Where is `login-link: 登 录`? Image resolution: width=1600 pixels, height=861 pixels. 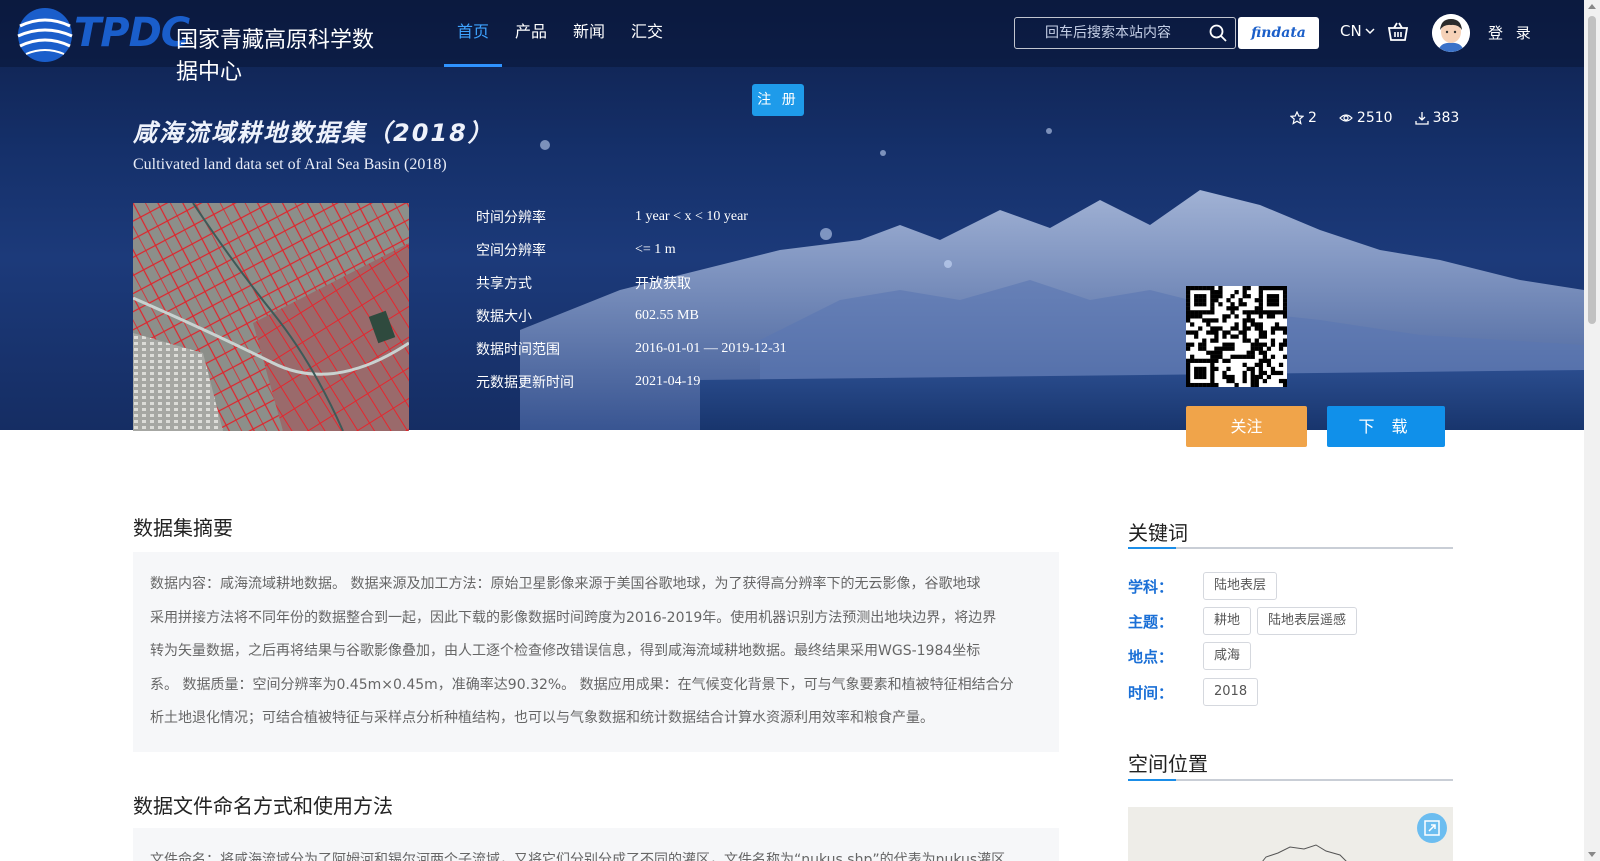
login-link: 登 录 is located at coordinates (1511, 32).